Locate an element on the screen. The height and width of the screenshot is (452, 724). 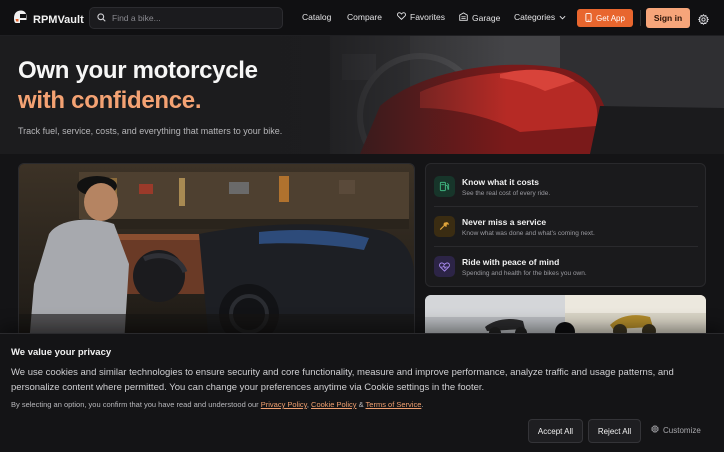
top-navbar: RPMVault Catalog Compare Favorites is located at coordinates (362, 18).